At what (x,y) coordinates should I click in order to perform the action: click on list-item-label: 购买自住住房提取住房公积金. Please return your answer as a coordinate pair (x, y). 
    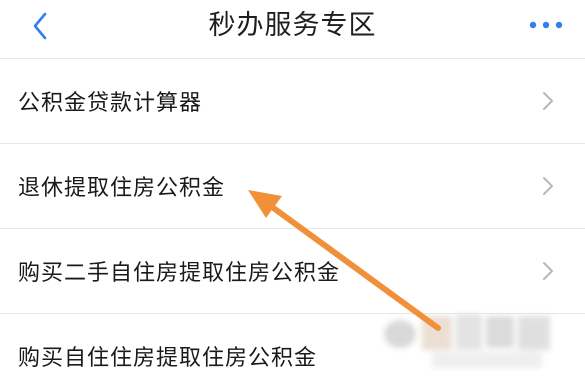
    Looking at the image, I should click on (168, 358).